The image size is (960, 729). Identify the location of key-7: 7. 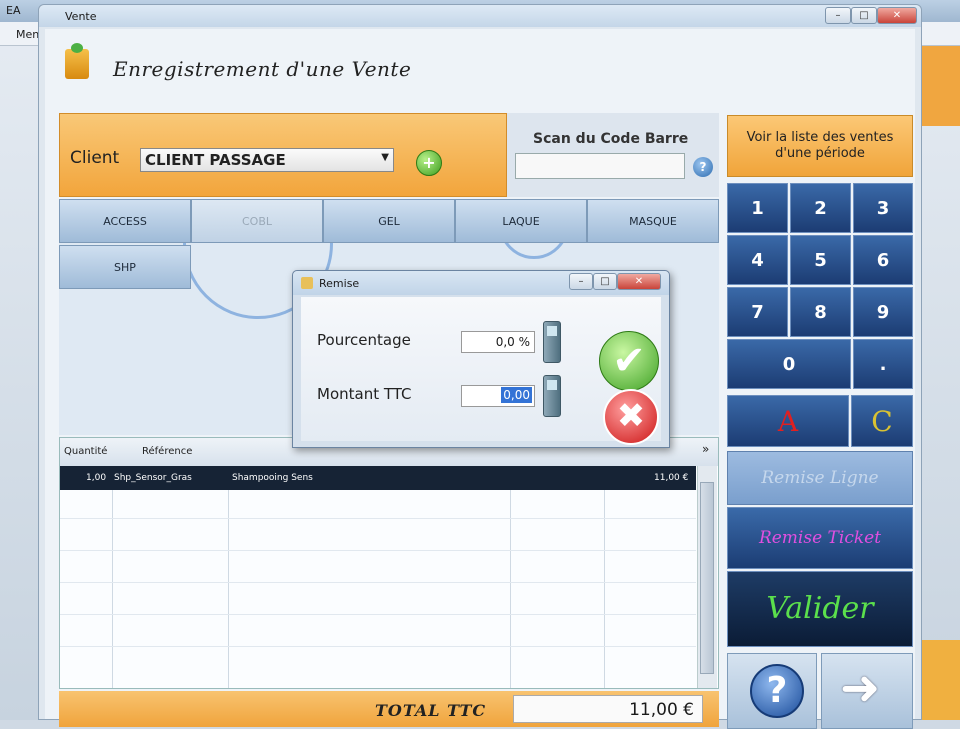
(757, 312).